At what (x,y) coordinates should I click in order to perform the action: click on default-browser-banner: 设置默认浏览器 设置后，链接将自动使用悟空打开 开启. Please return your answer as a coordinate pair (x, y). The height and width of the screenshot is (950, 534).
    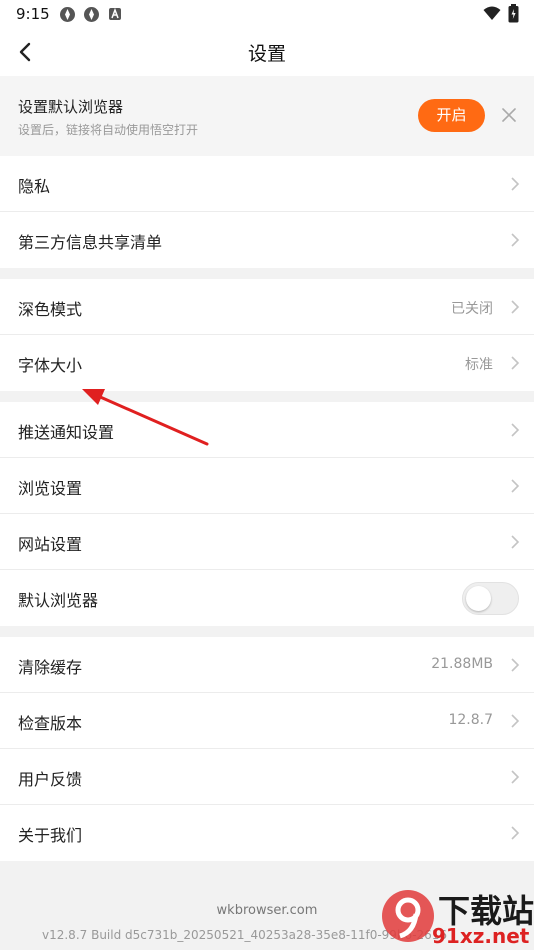
    Looking at the image, I should click on (267, 116).